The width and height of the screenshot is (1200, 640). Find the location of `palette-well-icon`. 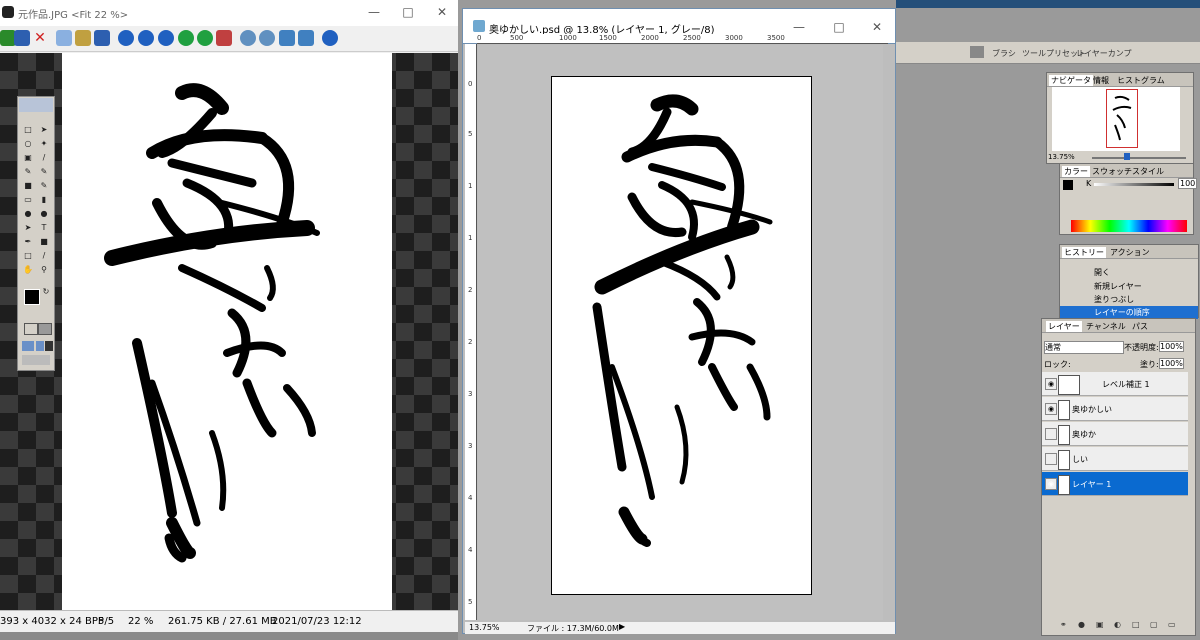

palette-well-icon is located at coordinates (977, 52).